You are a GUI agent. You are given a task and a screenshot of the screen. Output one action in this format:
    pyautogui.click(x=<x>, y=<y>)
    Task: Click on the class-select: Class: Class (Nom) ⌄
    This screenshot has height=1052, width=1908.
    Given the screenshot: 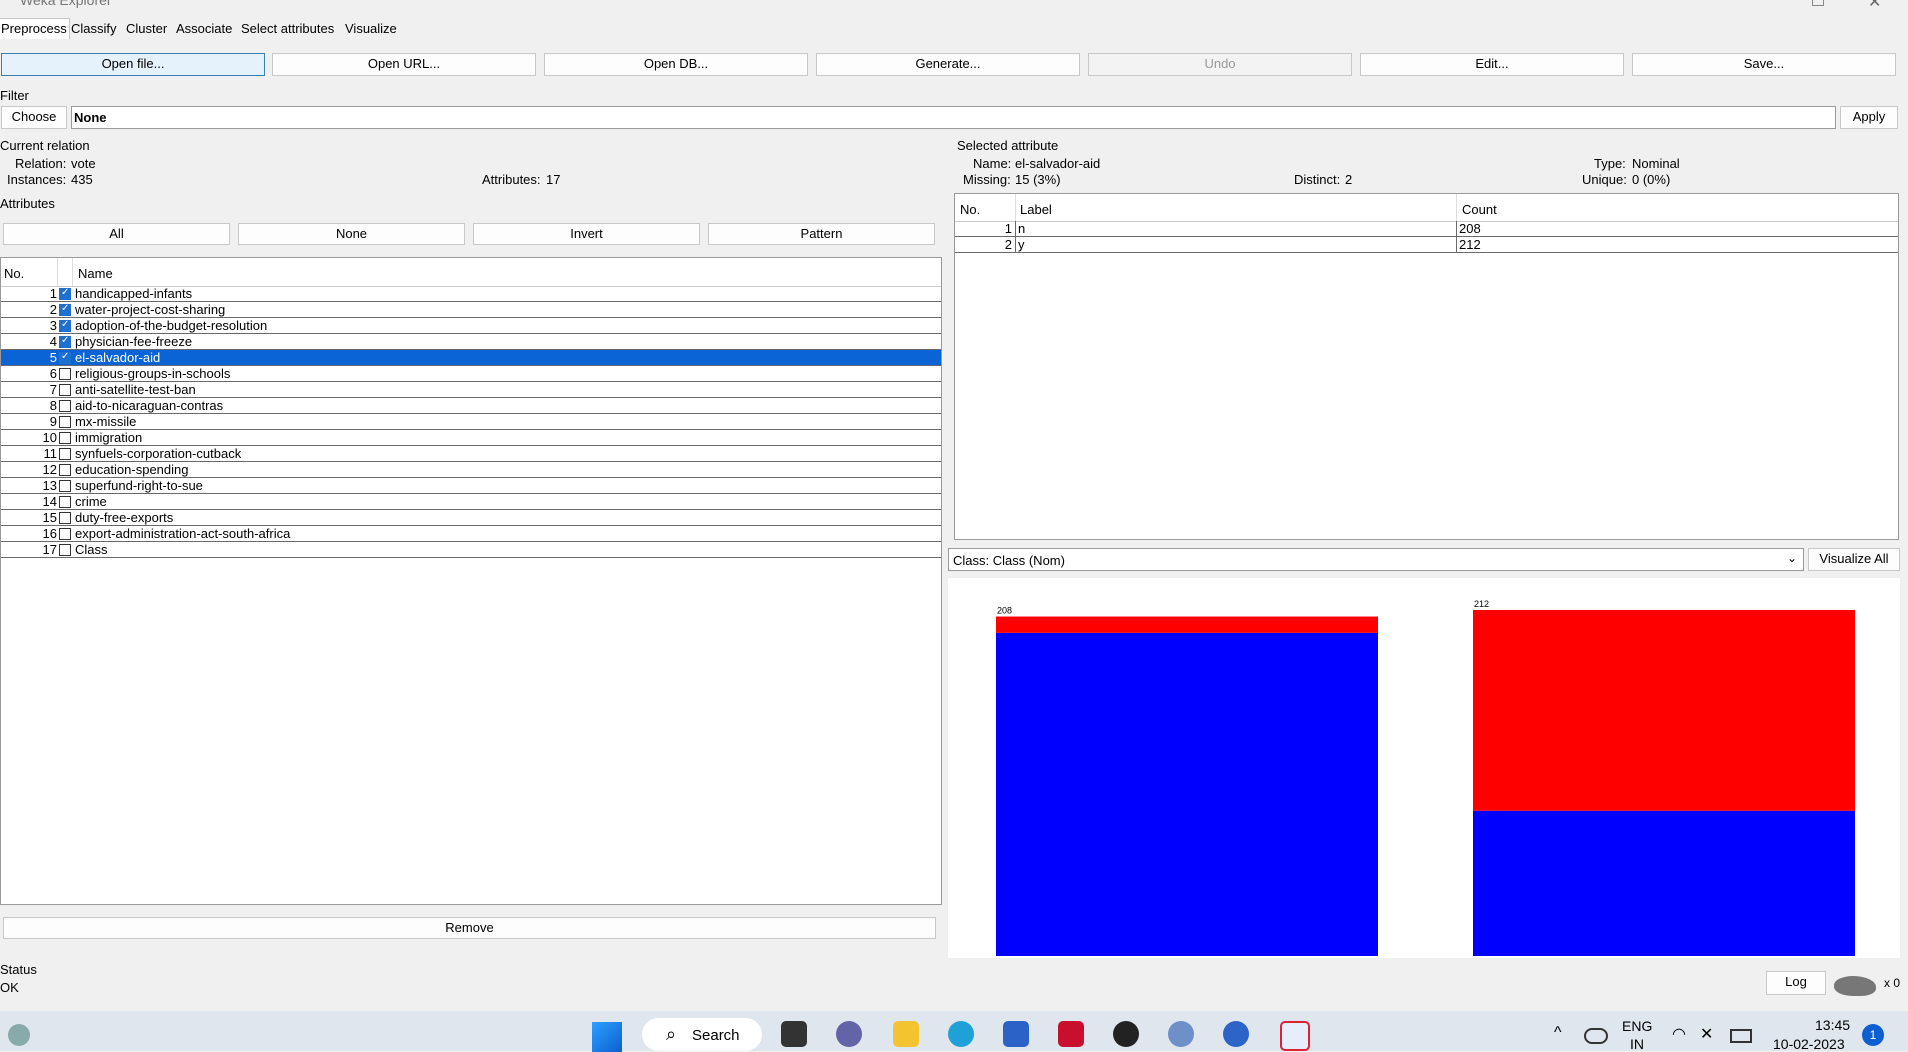 What is the action you would take?
    pyautogui.click(x=1376, y=559)
    